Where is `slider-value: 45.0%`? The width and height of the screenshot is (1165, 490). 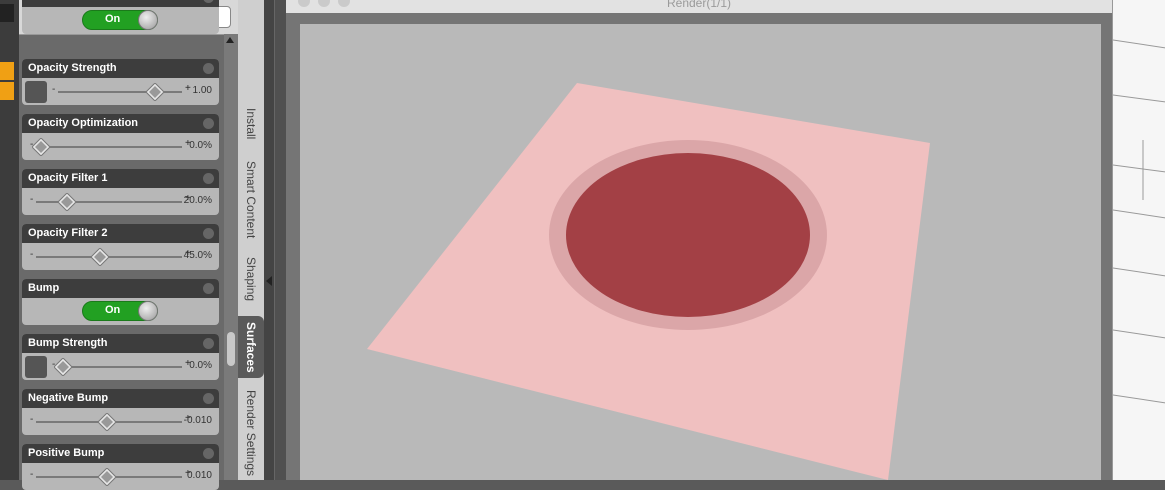 slider-value: 45.0% is located at coordinates (198, 255).